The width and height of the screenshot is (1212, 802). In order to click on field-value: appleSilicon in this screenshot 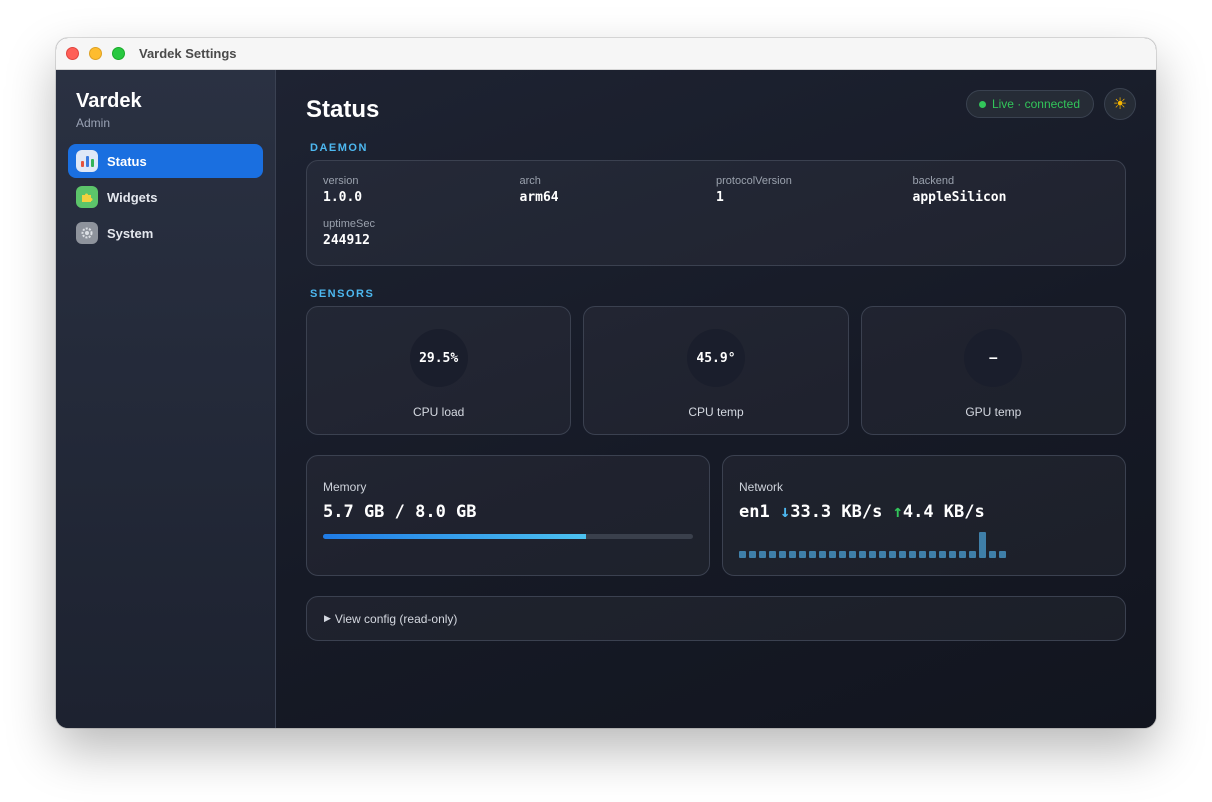, I will do `click(959, 197)`.